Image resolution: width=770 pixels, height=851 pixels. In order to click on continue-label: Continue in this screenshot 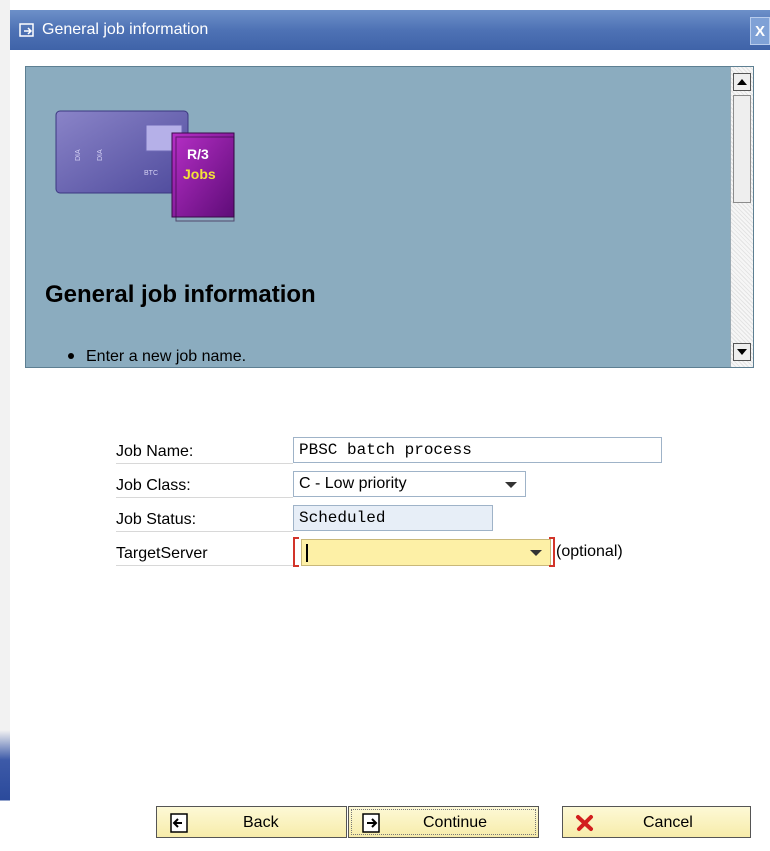, I will do `click(455, 822)`.